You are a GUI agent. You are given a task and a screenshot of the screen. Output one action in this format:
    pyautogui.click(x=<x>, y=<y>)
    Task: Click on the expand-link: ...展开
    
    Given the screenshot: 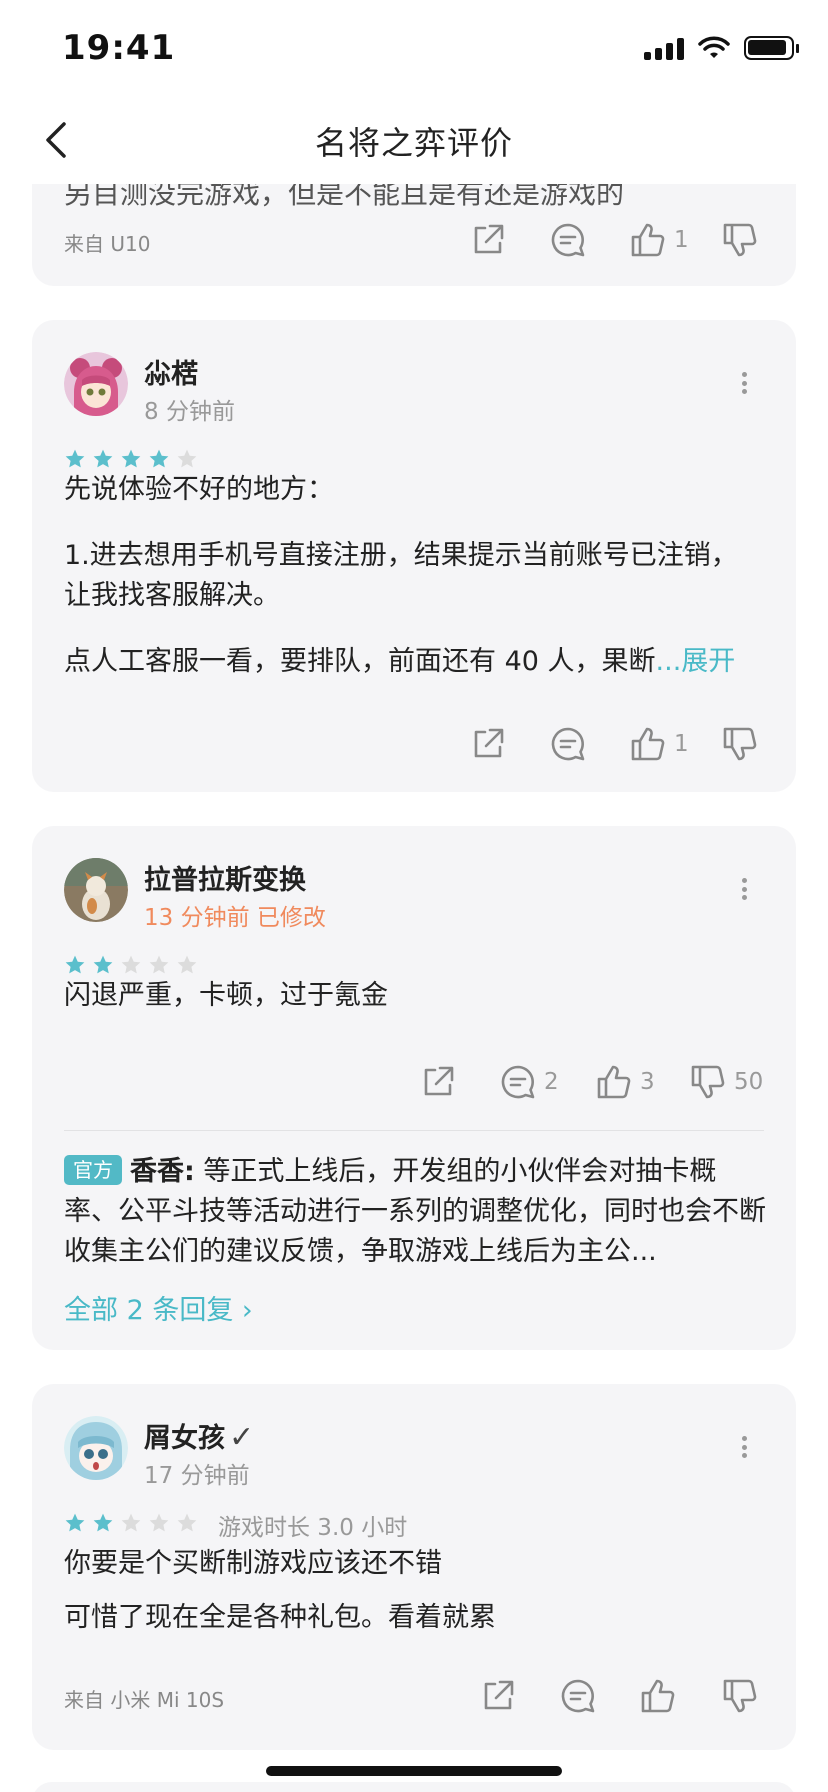 What is the action you would take?
    pyautogui.click(x=696, y=661)
    